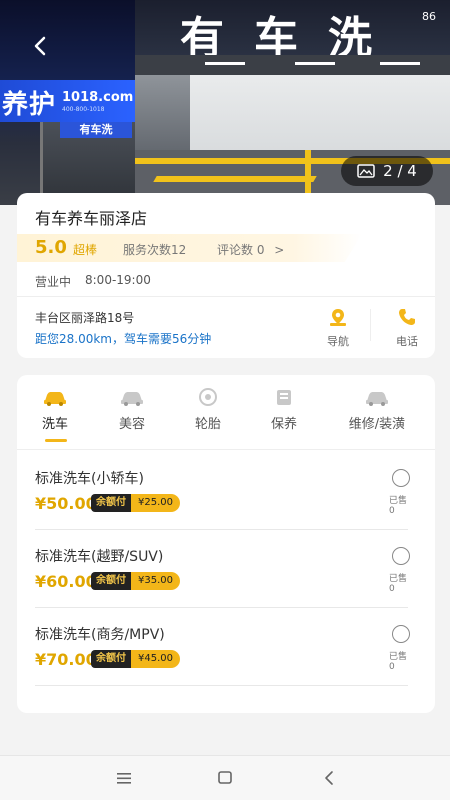 The image size is (450, 800). Describe the element at coordinates (279, 250) in the screenshot. I see `chevron-right-icon: >` at that location.